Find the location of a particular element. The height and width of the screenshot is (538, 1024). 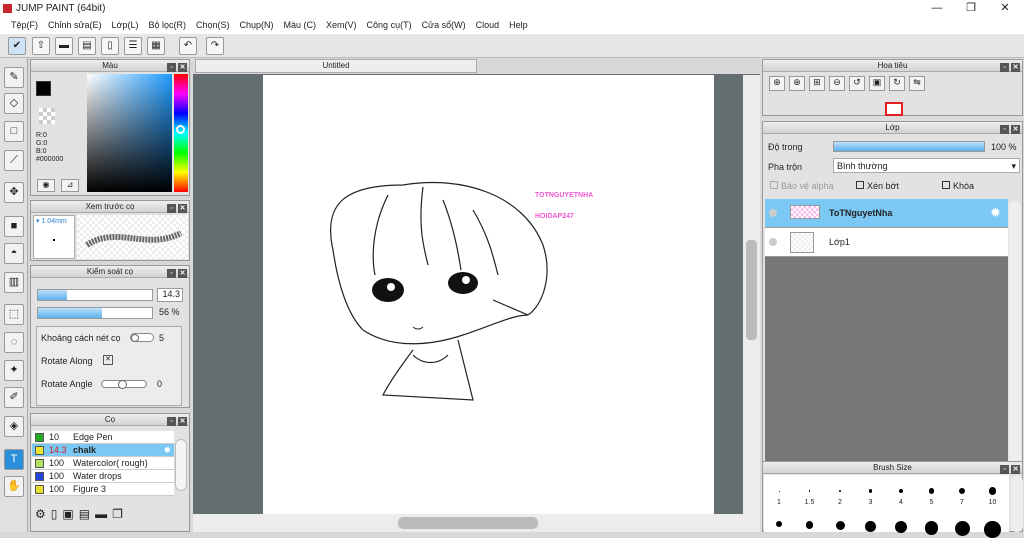

move-tool-icon: ✥ is located at coordinates (14, 192).